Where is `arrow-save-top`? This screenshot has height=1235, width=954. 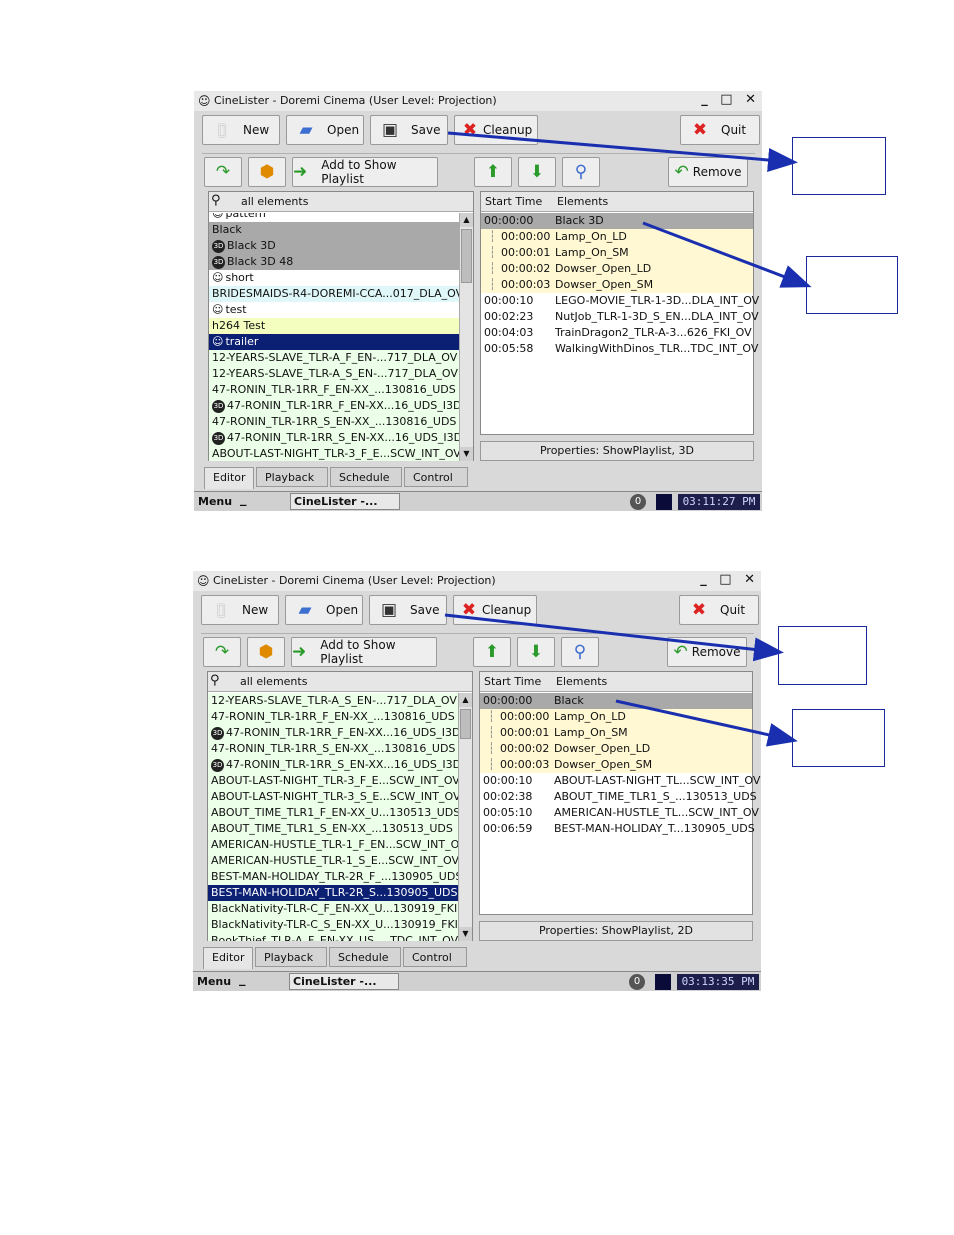
arrow-save-top is located at coordinates (622, 151).